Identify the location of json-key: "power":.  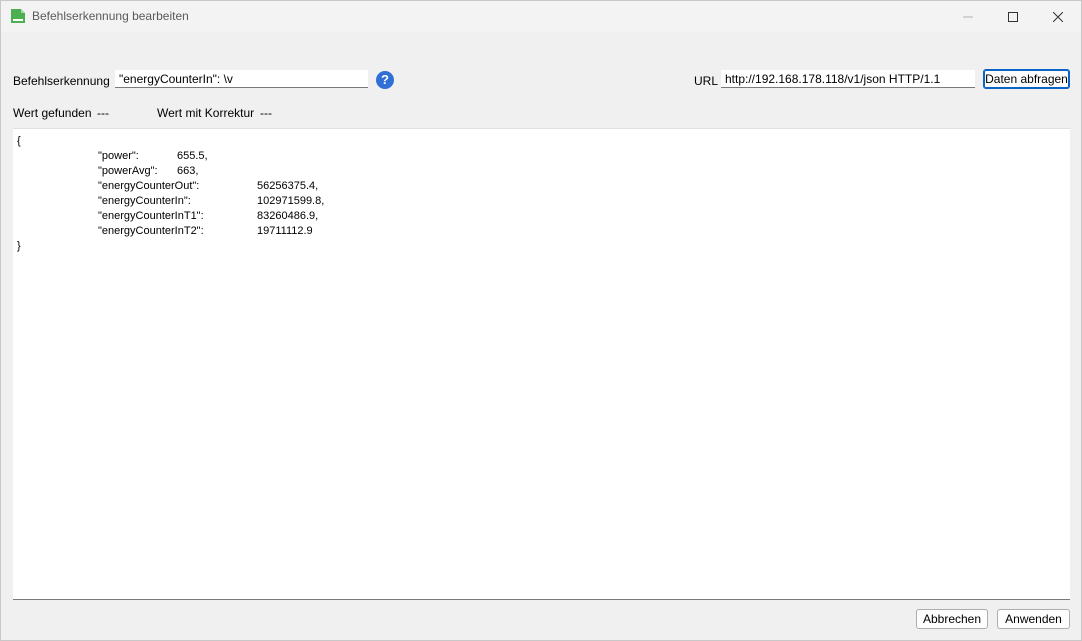
(118, 156).